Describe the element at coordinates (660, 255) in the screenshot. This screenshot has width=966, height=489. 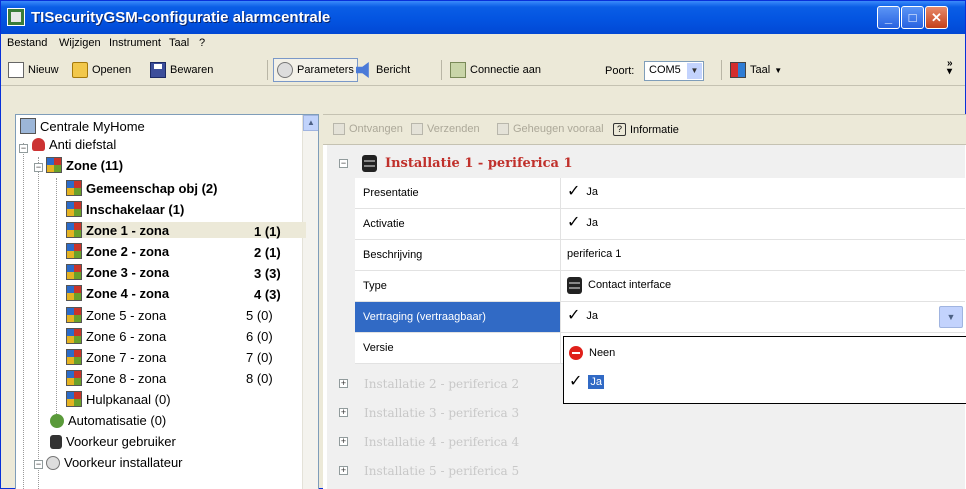
I see `prop-beschrijving: Beschrijving periferica 1` at that location.